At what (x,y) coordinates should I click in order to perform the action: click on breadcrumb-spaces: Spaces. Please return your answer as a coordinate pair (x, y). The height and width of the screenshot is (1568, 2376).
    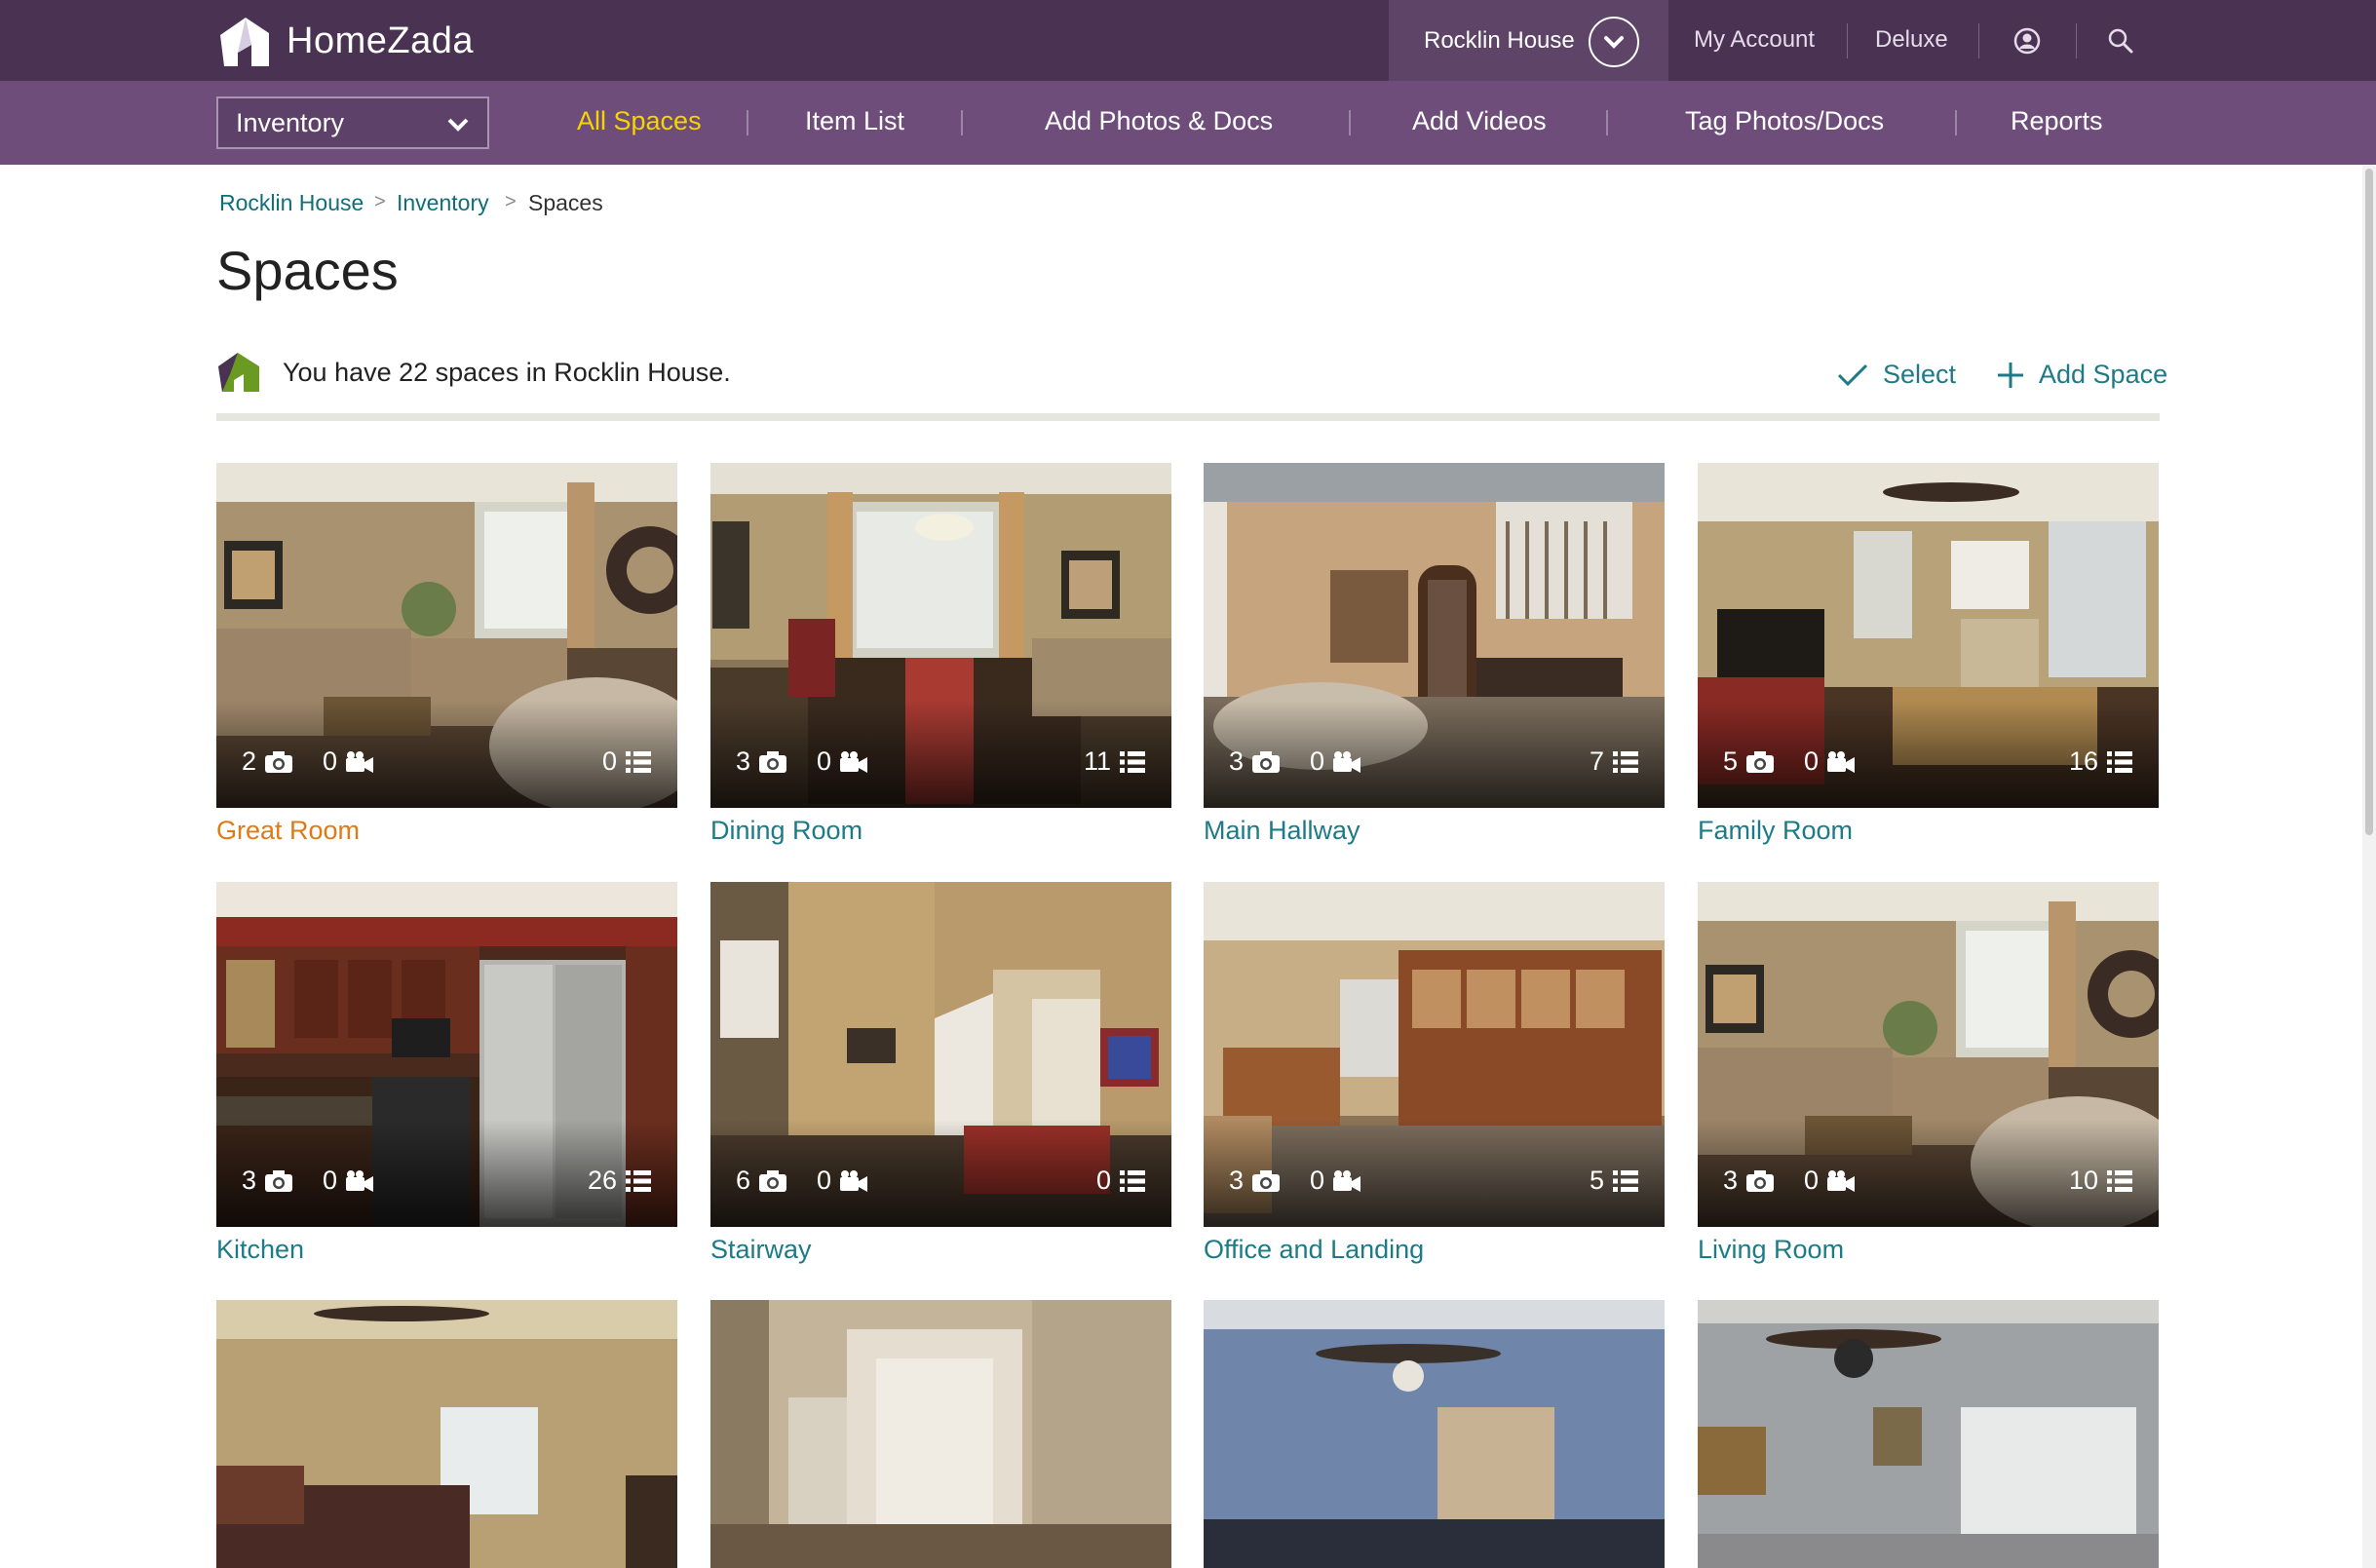
    Looking at the image, I should click on (565, 202).